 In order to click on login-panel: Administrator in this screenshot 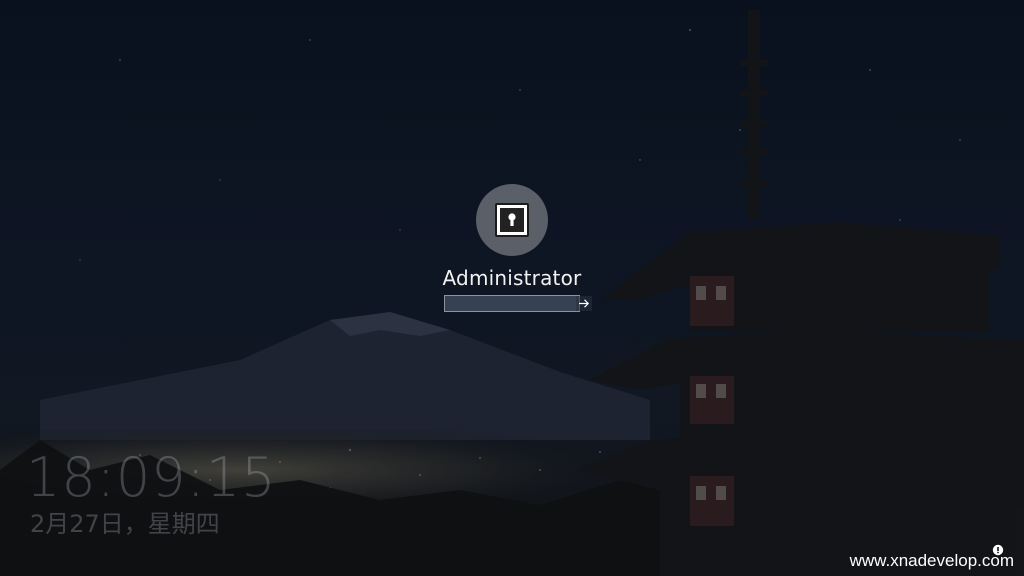, I will do `click(512, 248)`.